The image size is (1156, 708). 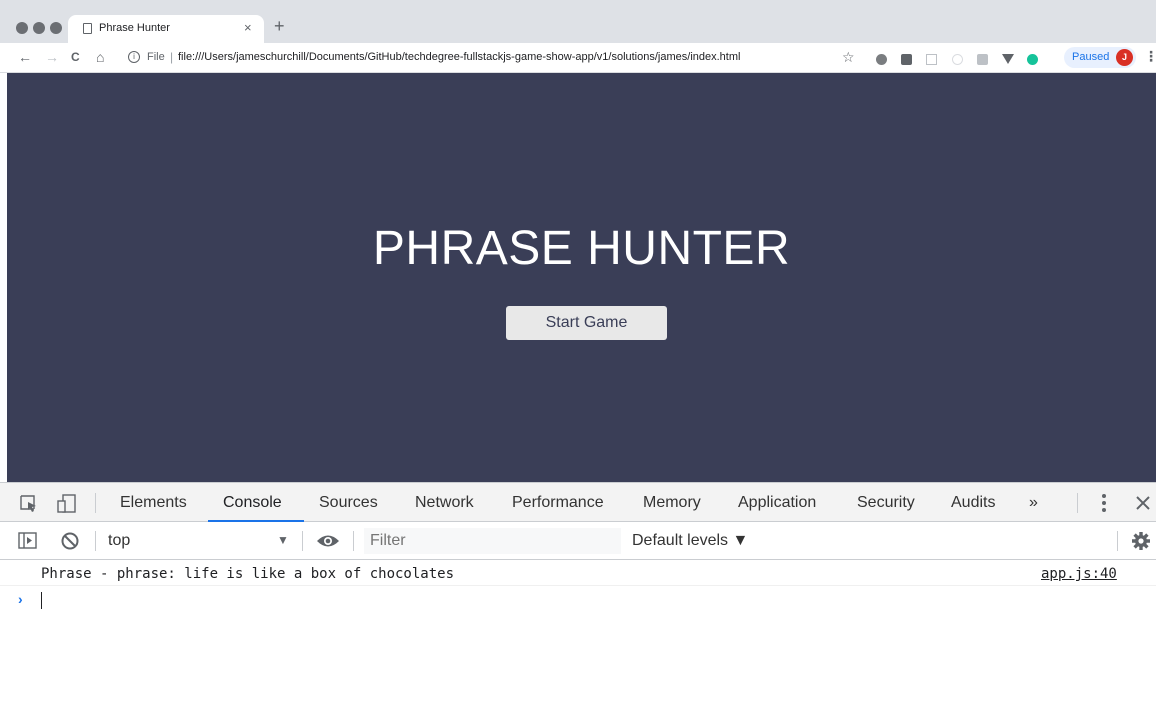 What do you see at coordinates (1150, 56) in the screenshot?
I see `browser-menu-icon: ⋮` at bounding box center [1150, 56].